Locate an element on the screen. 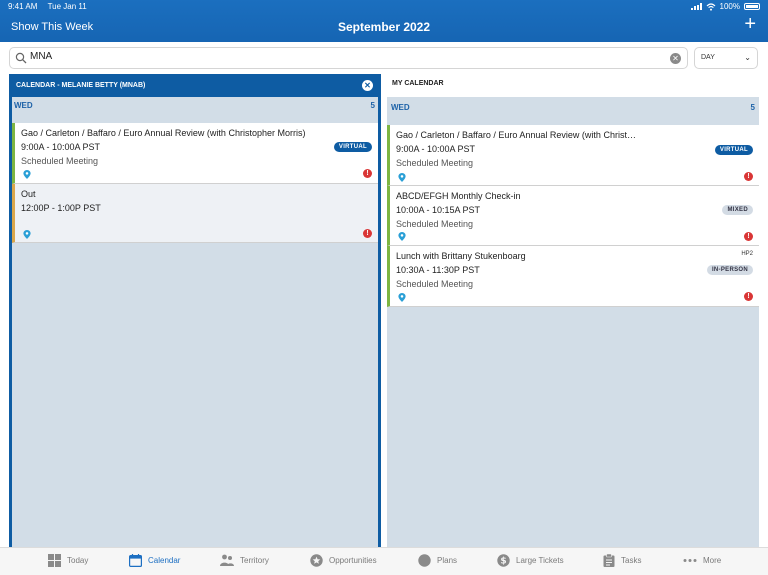 The image size is (768, 575). tab-label: Calendar is located at coordinates (164, 560).